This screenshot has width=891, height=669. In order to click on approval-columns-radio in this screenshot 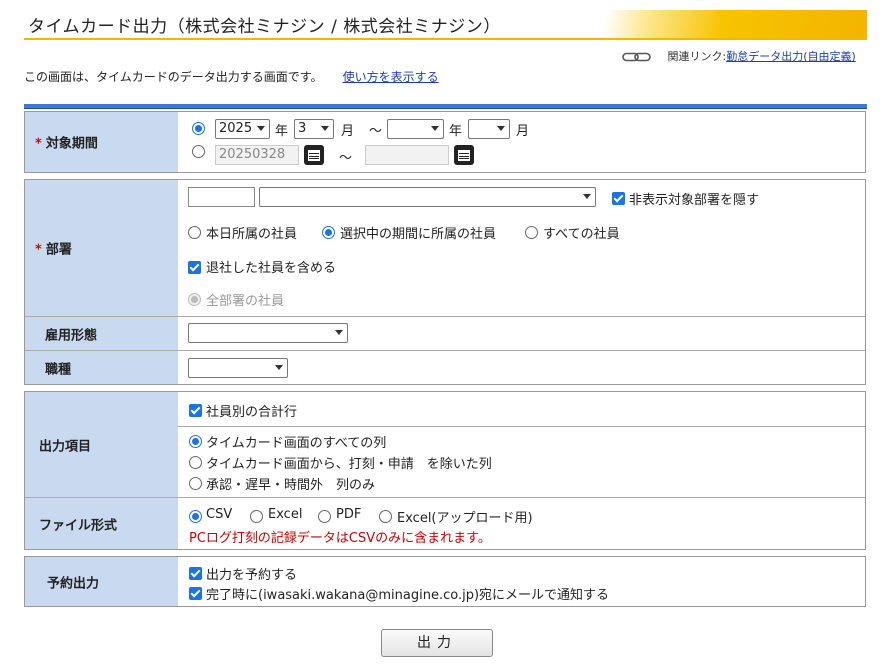, I will do `click(195, 483)`.